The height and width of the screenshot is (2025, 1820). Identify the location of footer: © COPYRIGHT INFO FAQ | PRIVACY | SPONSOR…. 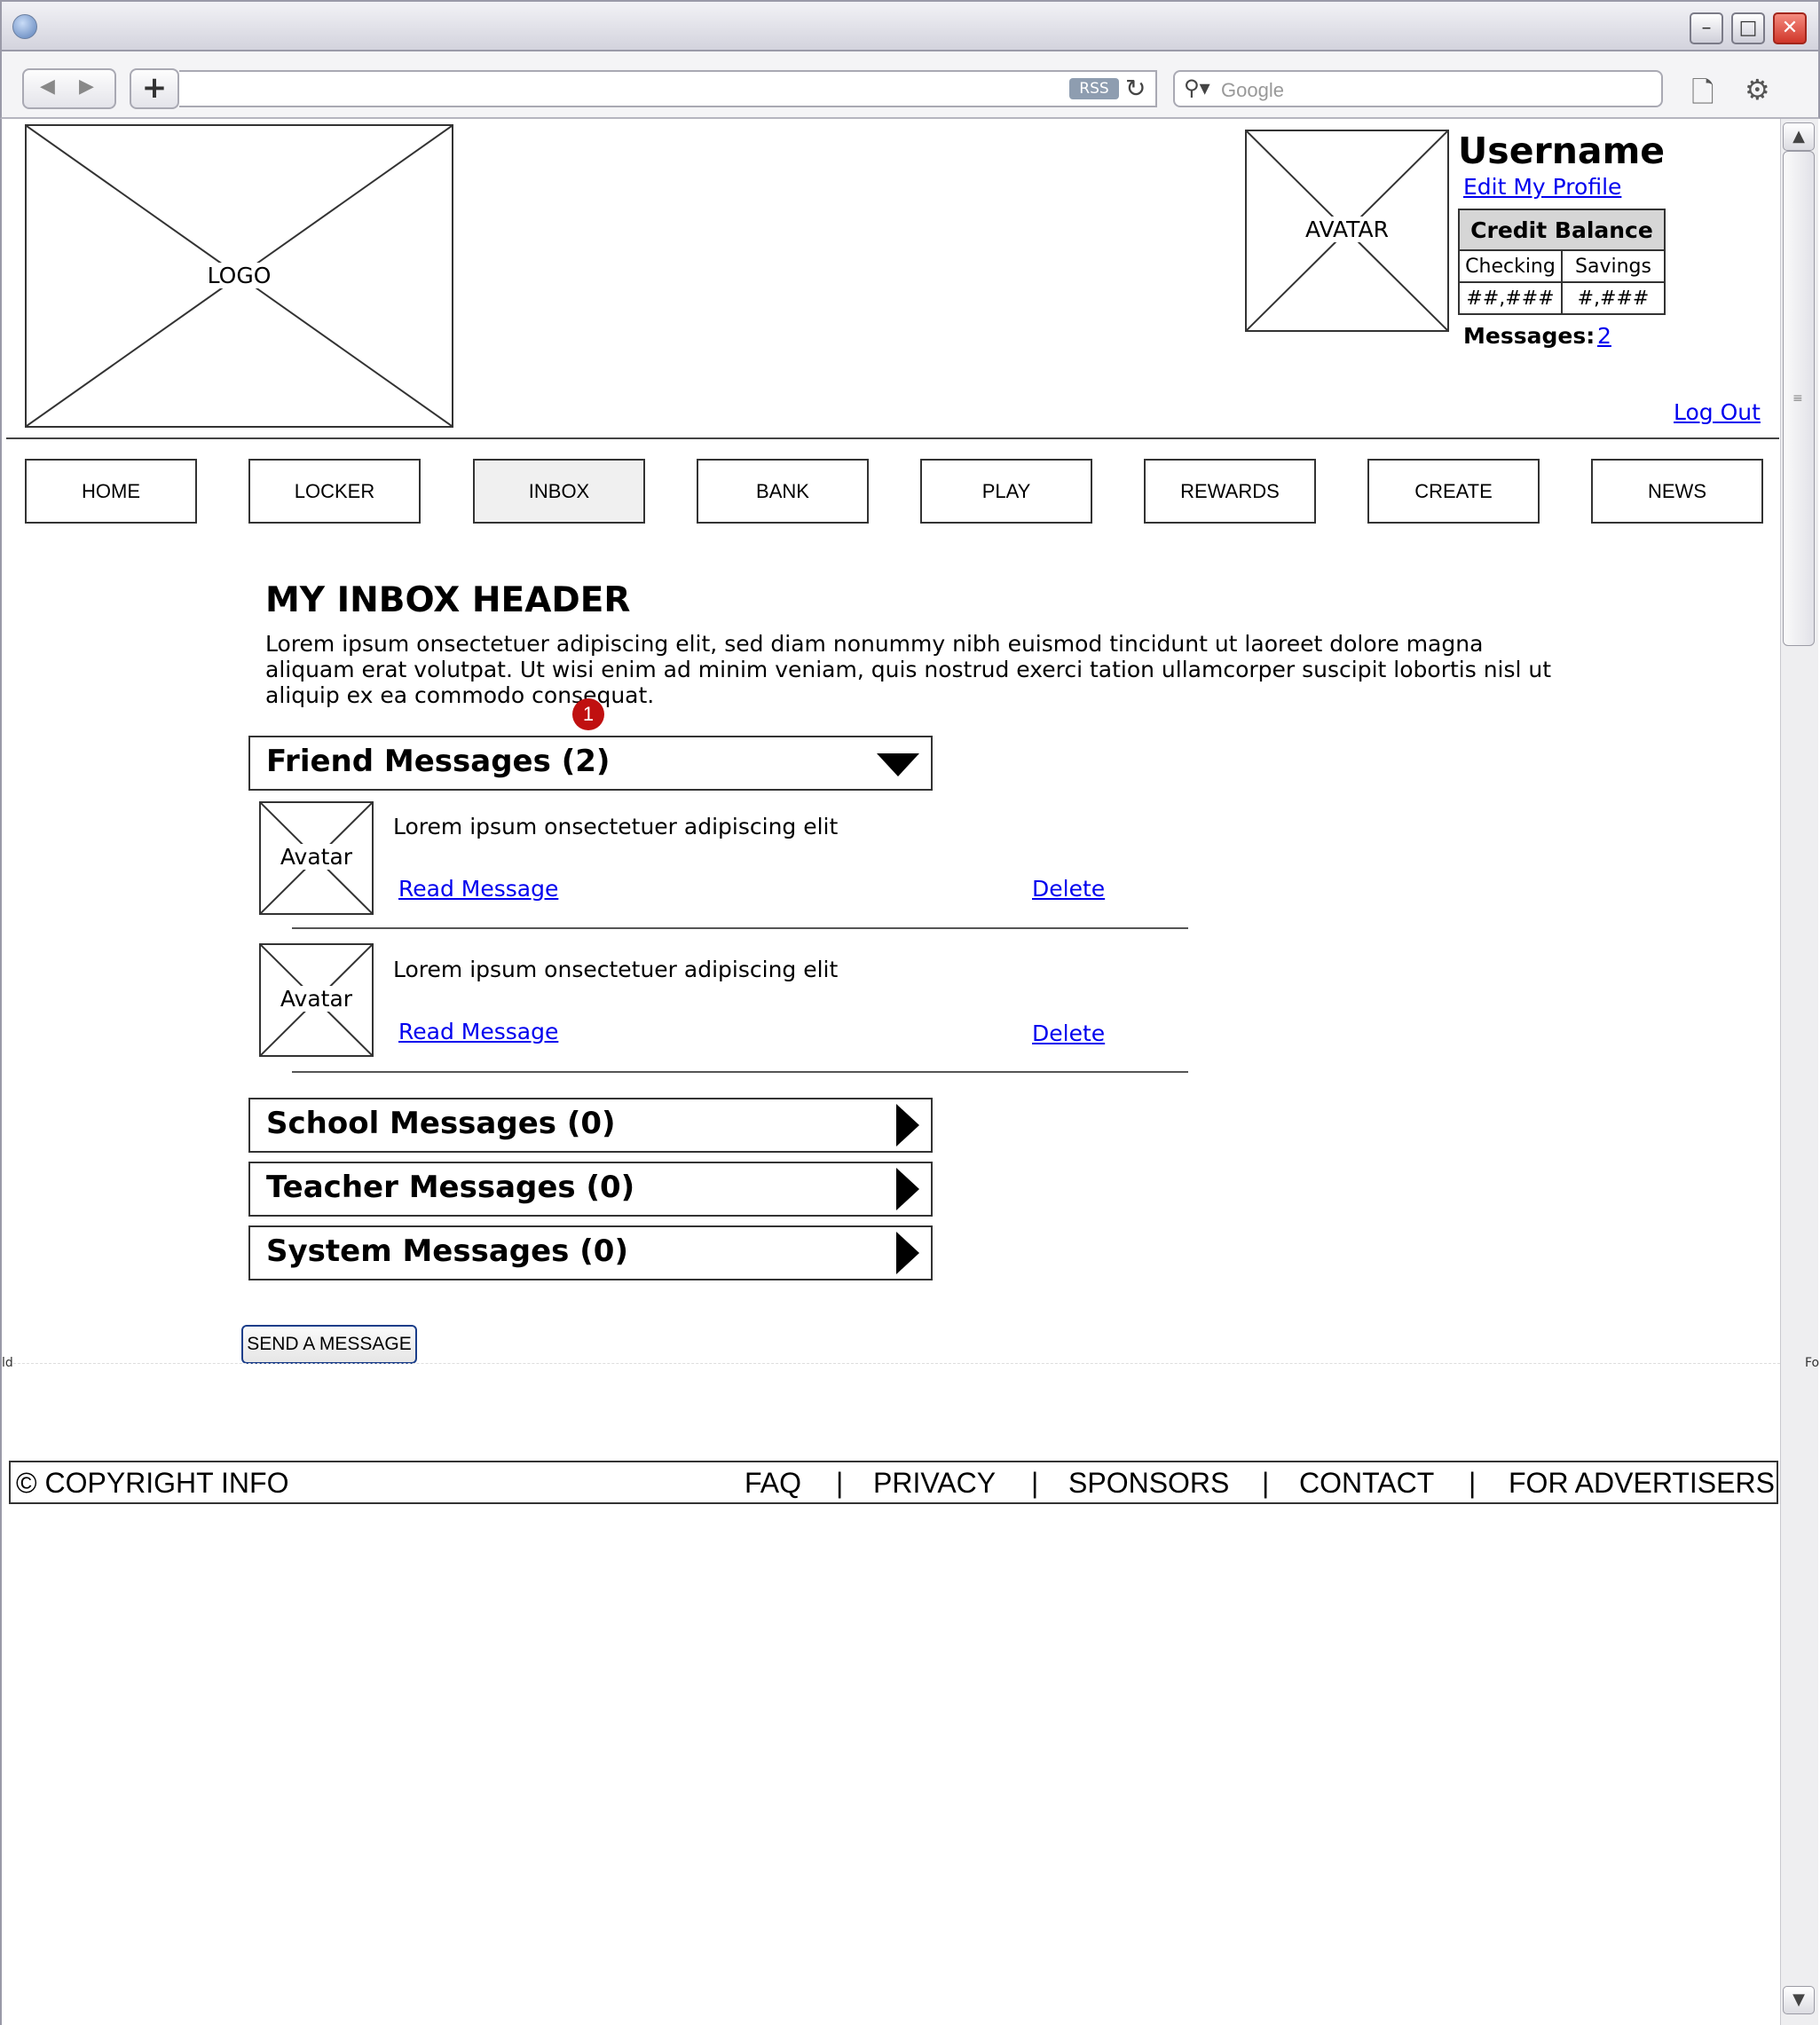
(893, 1483).